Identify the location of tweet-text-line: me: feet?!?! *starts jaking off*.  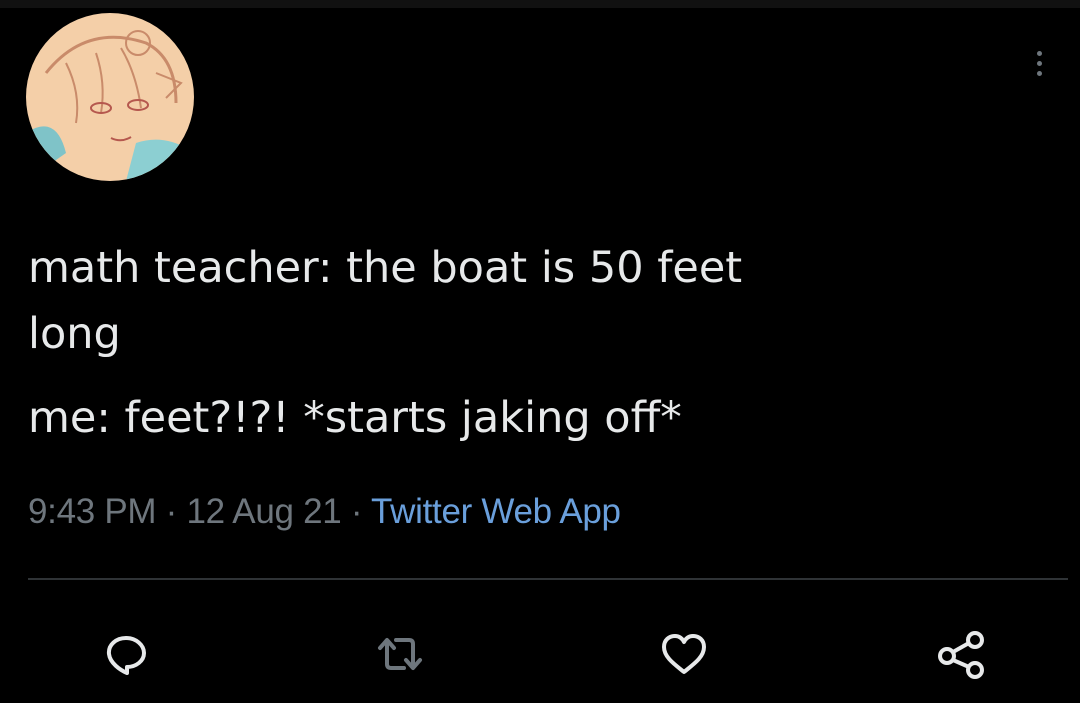
(355, 418).